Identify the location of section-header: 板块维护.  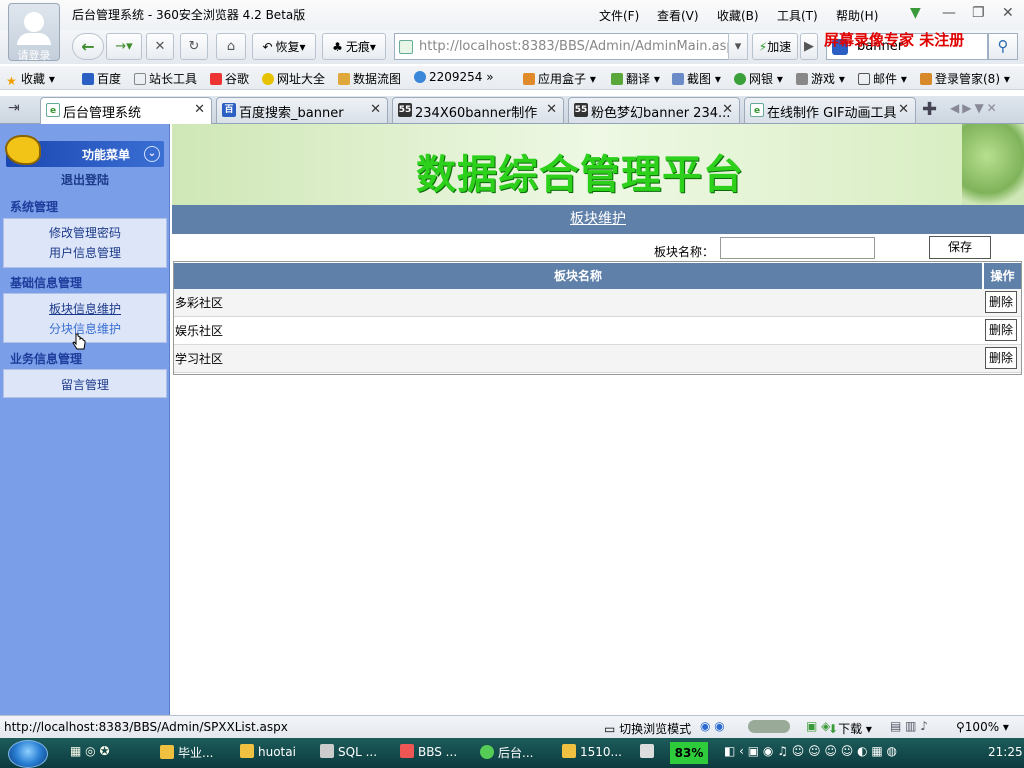
(598, 219).